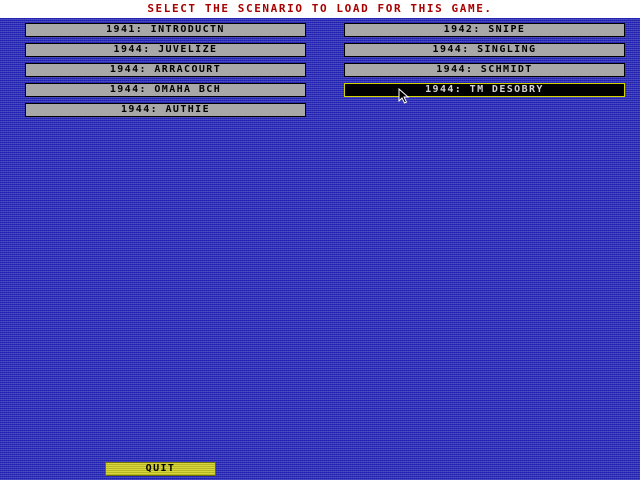 This screenshot has height=480, width=640. What do you see at coordinates (165, 30) in the screenshot?
I see `scenario-button-introductn: 1941: INTRODUCTN` at bounding box center [165, 30].